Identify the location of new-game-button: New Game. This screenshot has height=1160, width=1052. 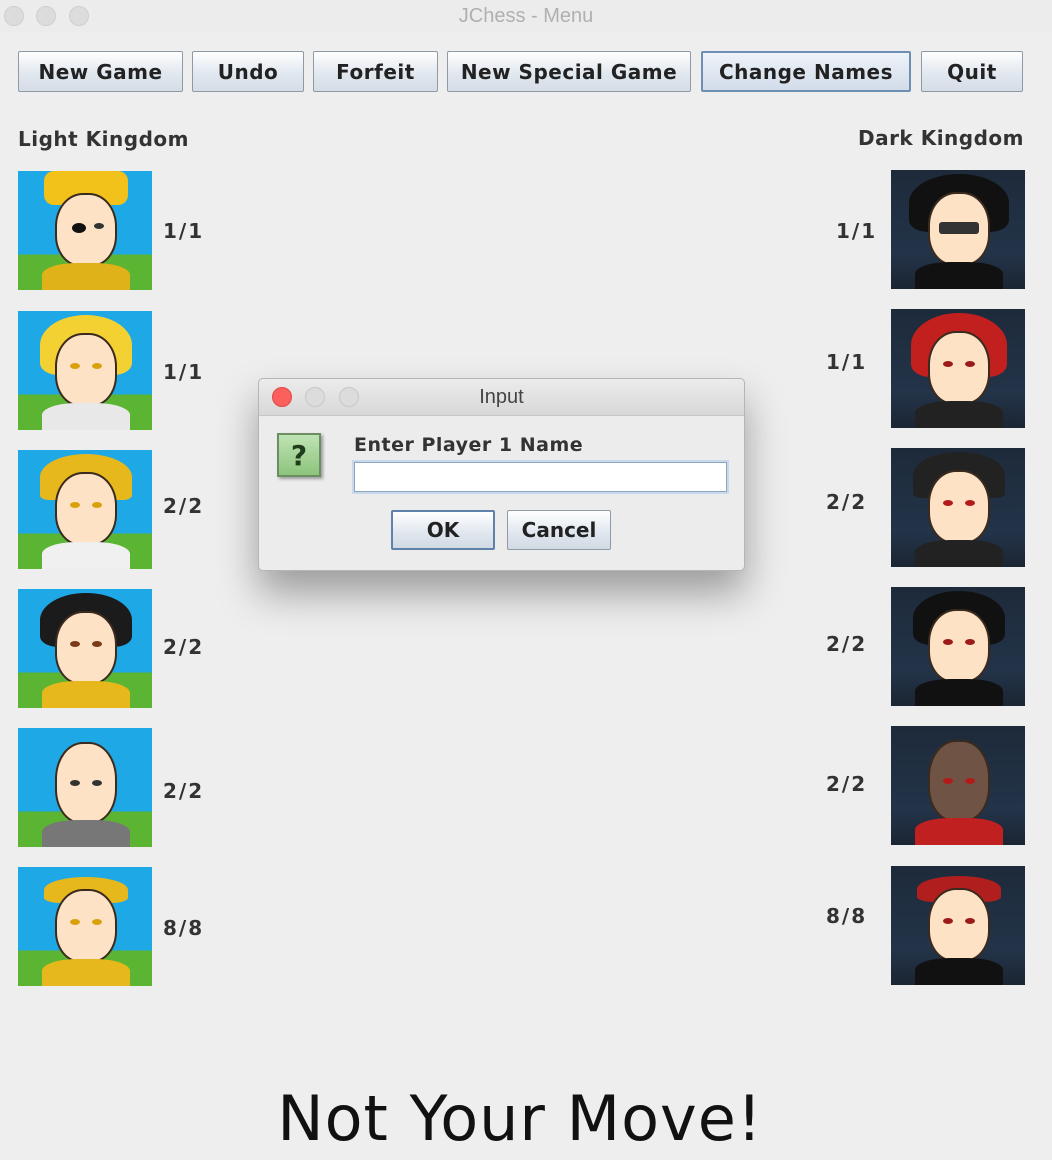
(100, 71).